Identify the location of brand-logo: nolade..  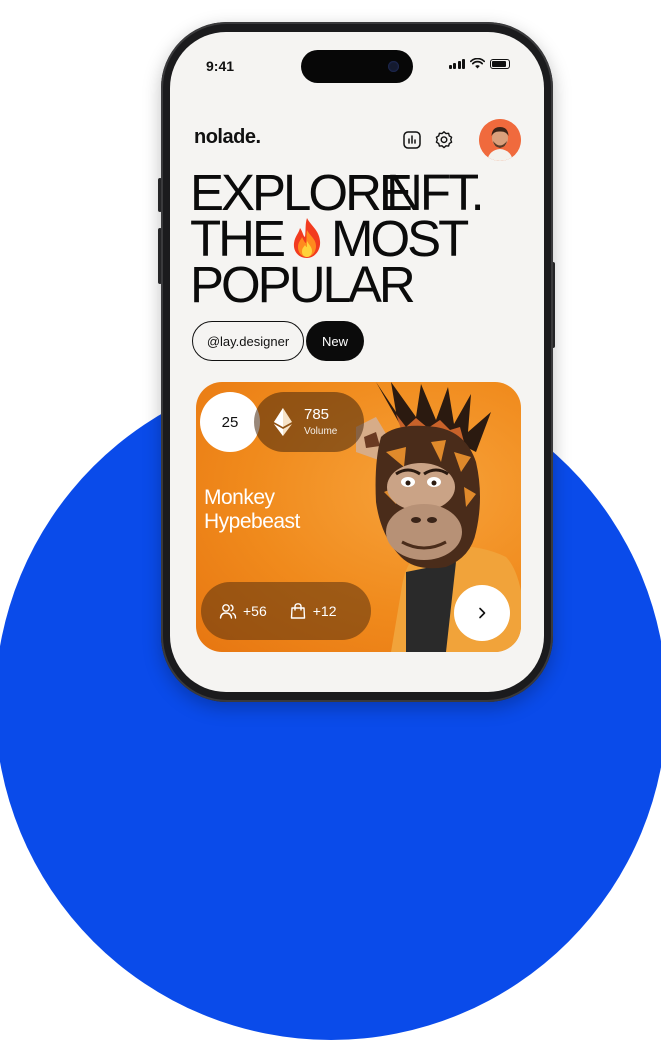
(227, 137).